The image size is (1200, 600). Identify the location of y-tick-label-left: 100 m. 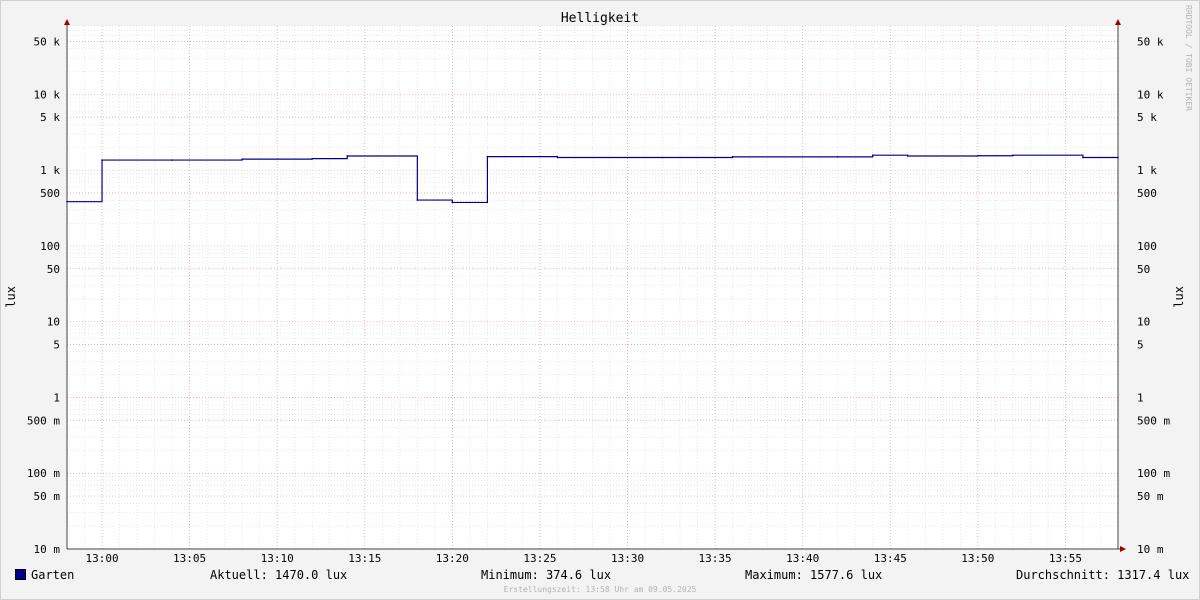
(43, 473).